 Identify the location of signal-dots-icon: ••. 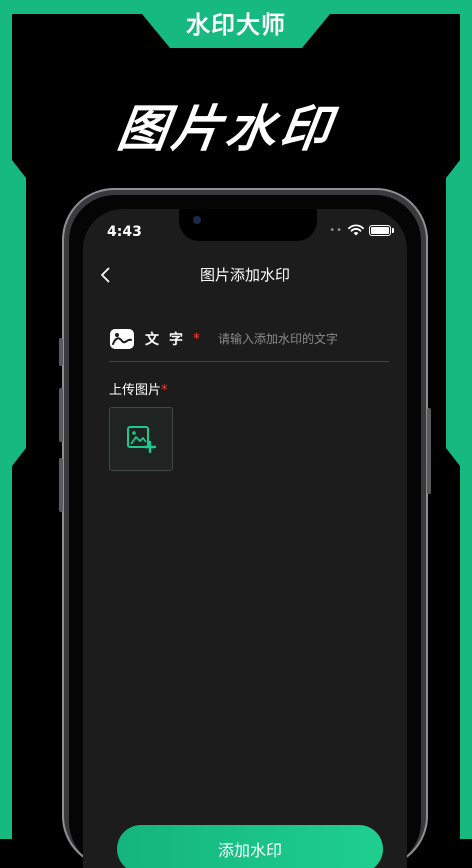
(336, 230).